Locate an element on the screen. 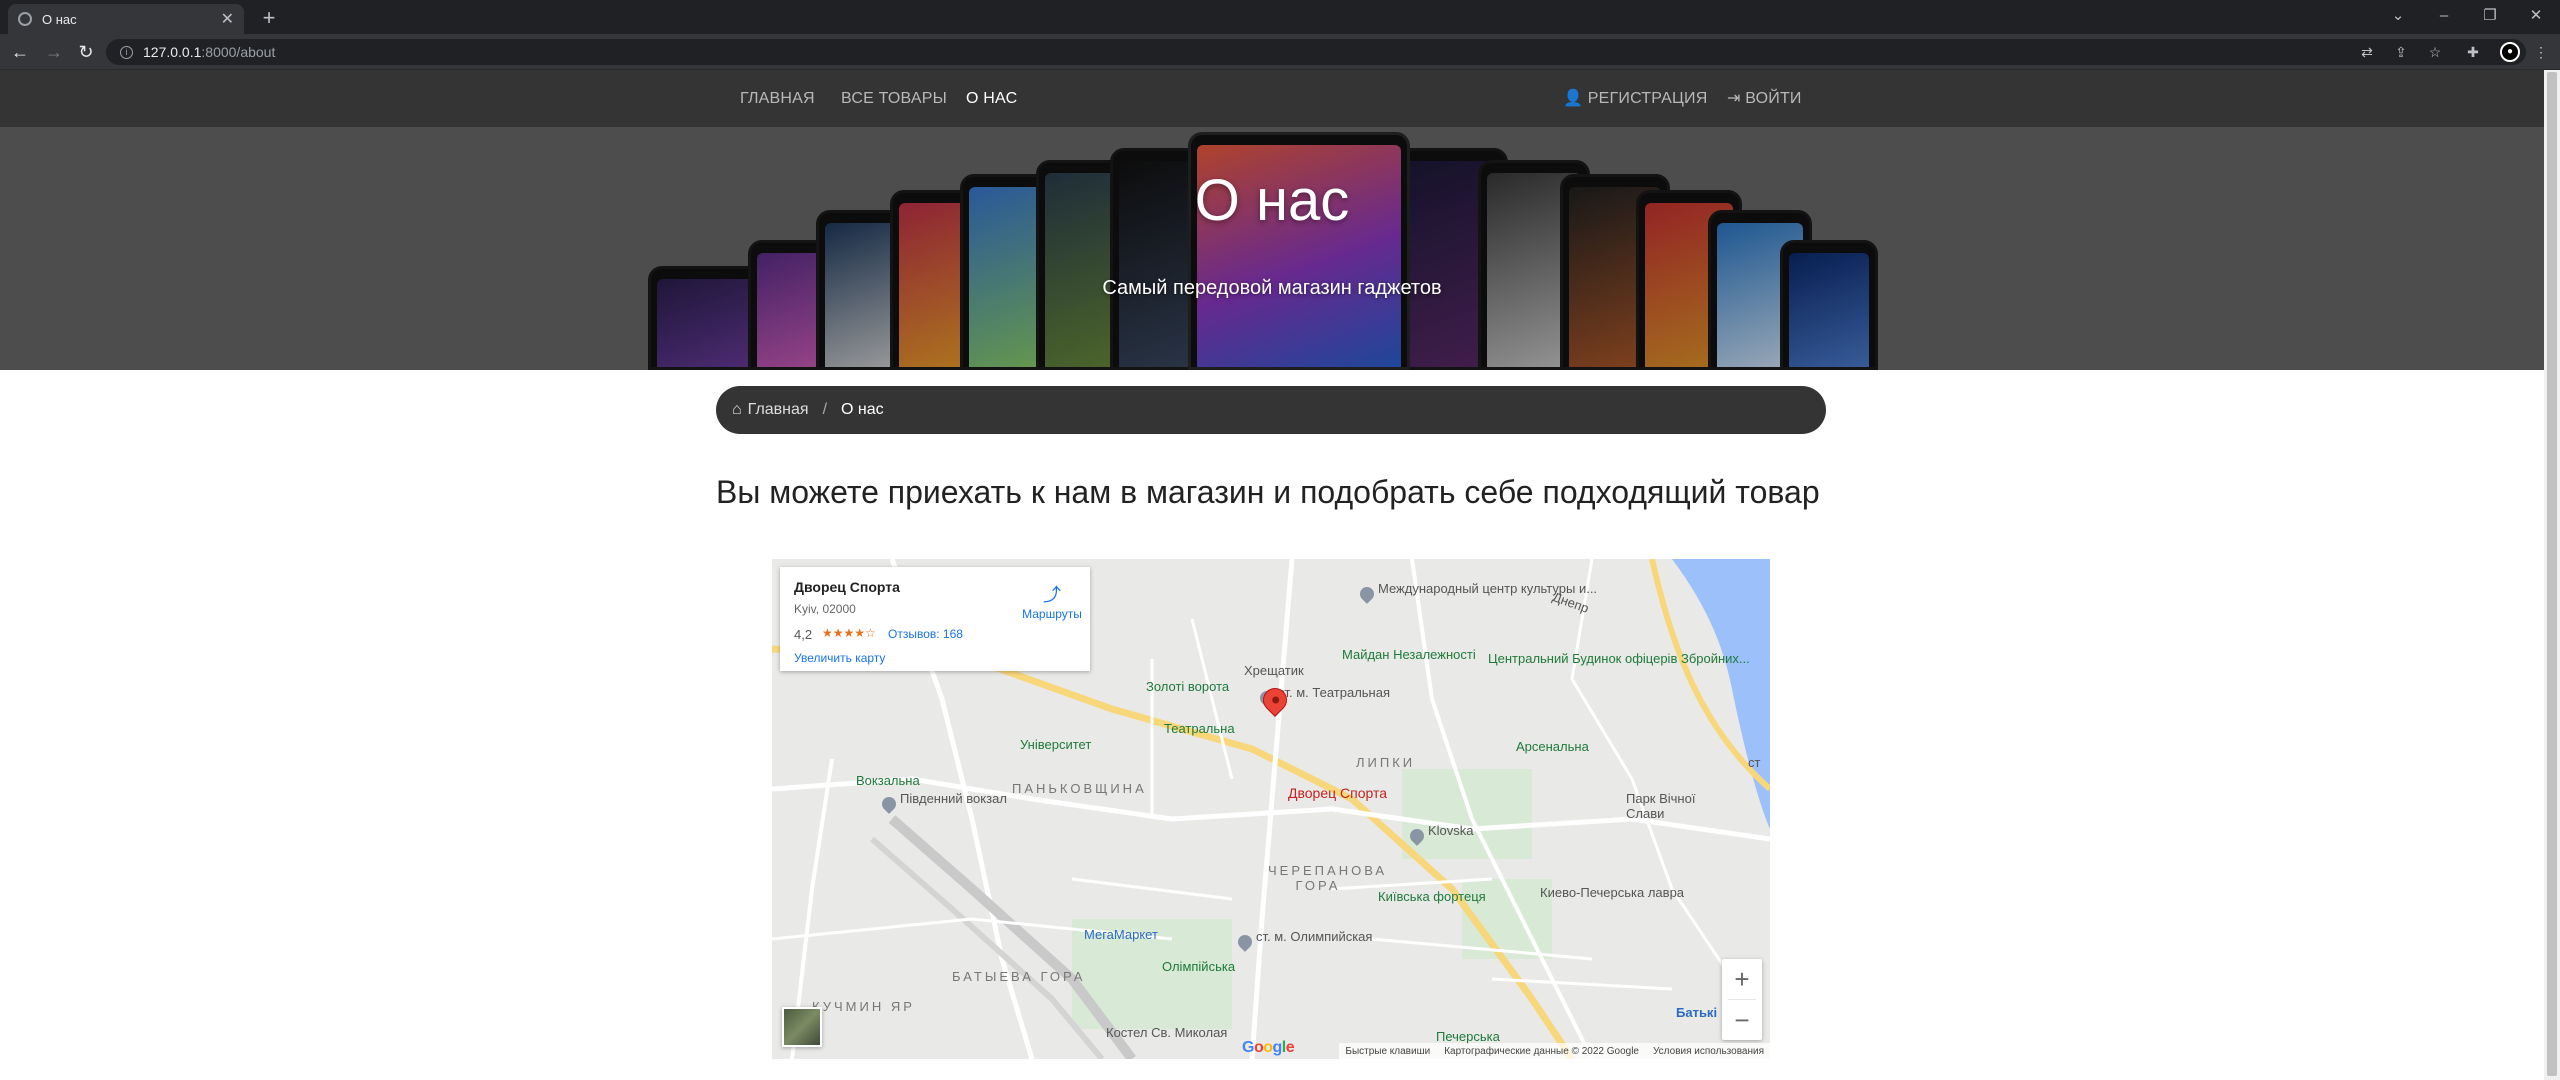 The image size is (2560, 1080). reviews-link: Отзывов: 168 is located at coordinates (925, 634).